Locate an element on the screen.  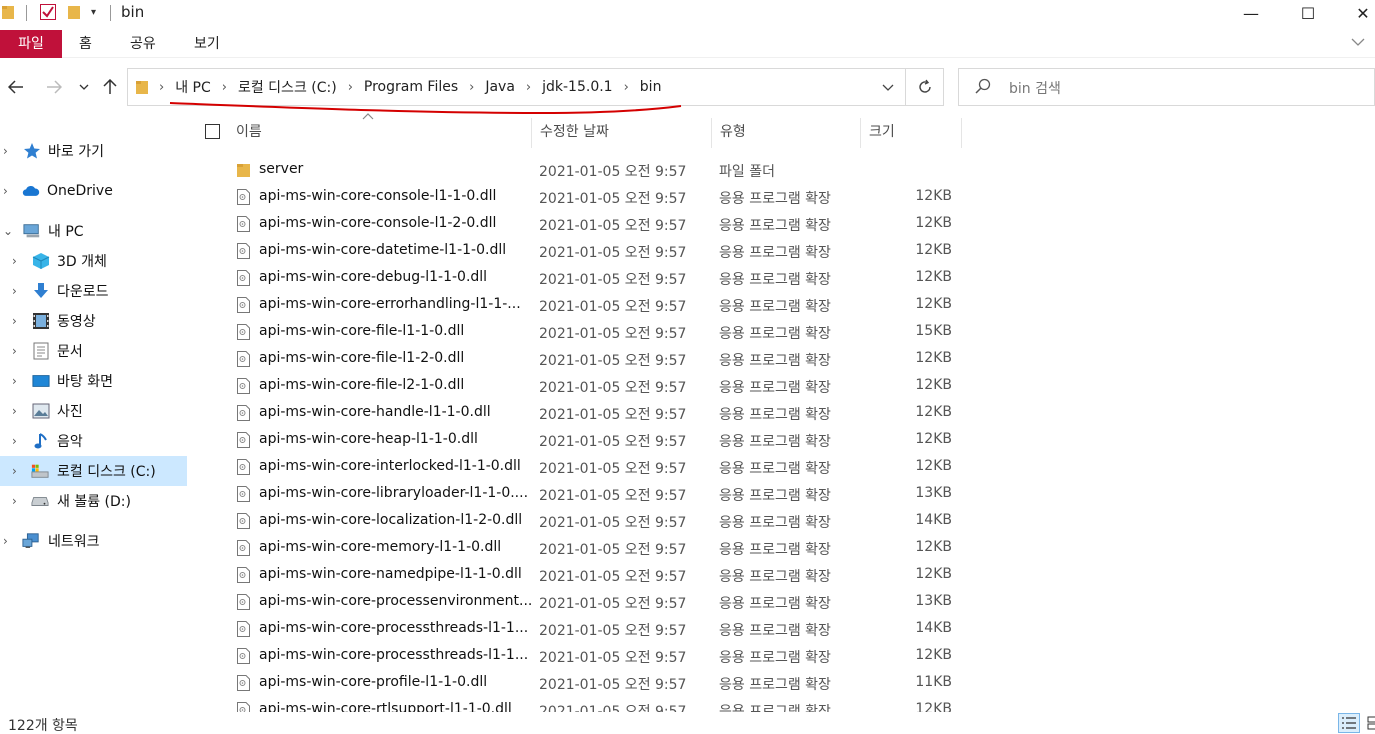
column-header-size: 크기 is located at coordinates (882, 132).